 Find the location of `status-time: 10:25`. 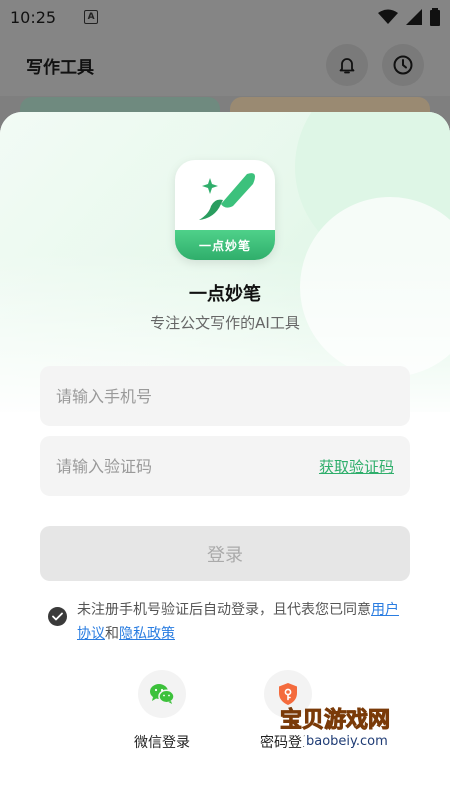

status-time: 10:25 is located at coordinates (33, 17).